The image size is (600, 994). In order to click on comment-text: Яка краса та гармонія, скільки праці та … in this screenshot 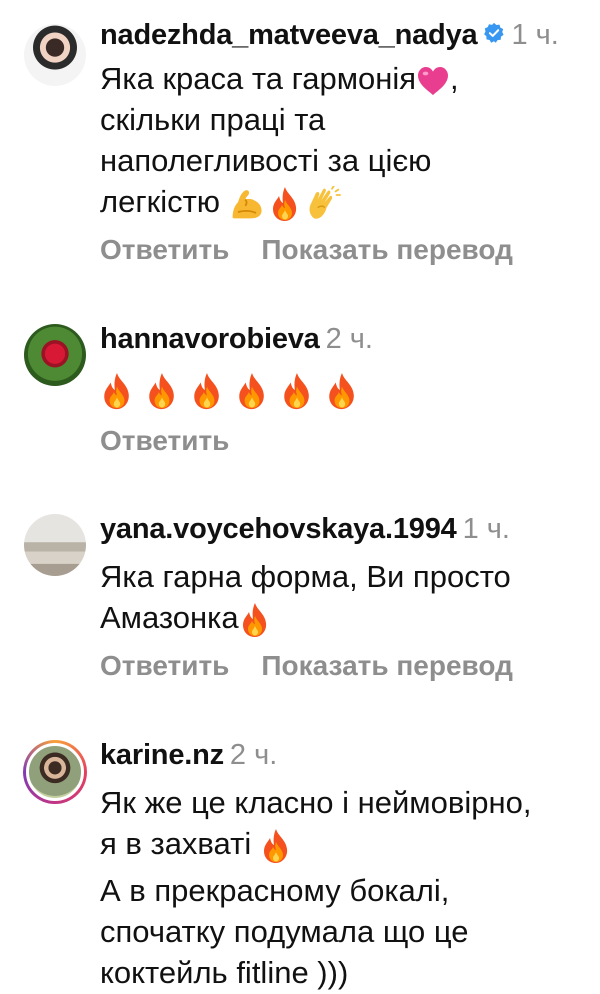, I will do `click(340, 140)`.